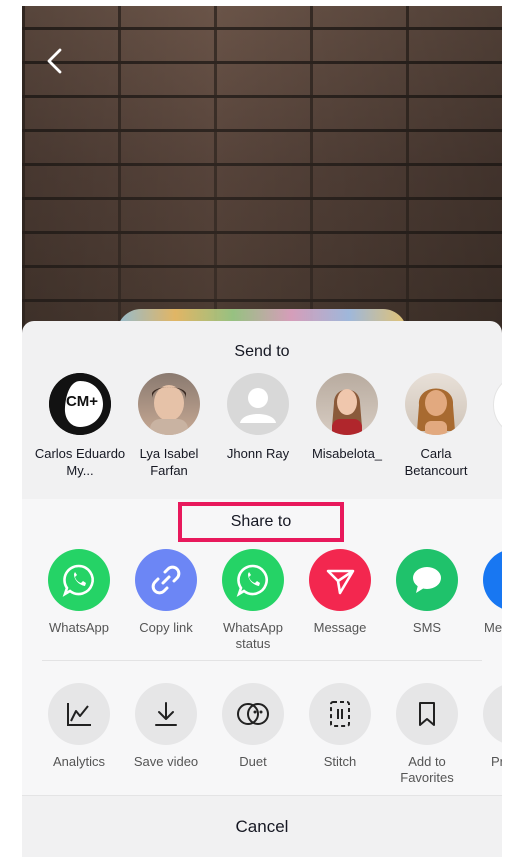  Describe the element at coordinates (340, 580) in the screenshot. I see `send-icon` at that location.